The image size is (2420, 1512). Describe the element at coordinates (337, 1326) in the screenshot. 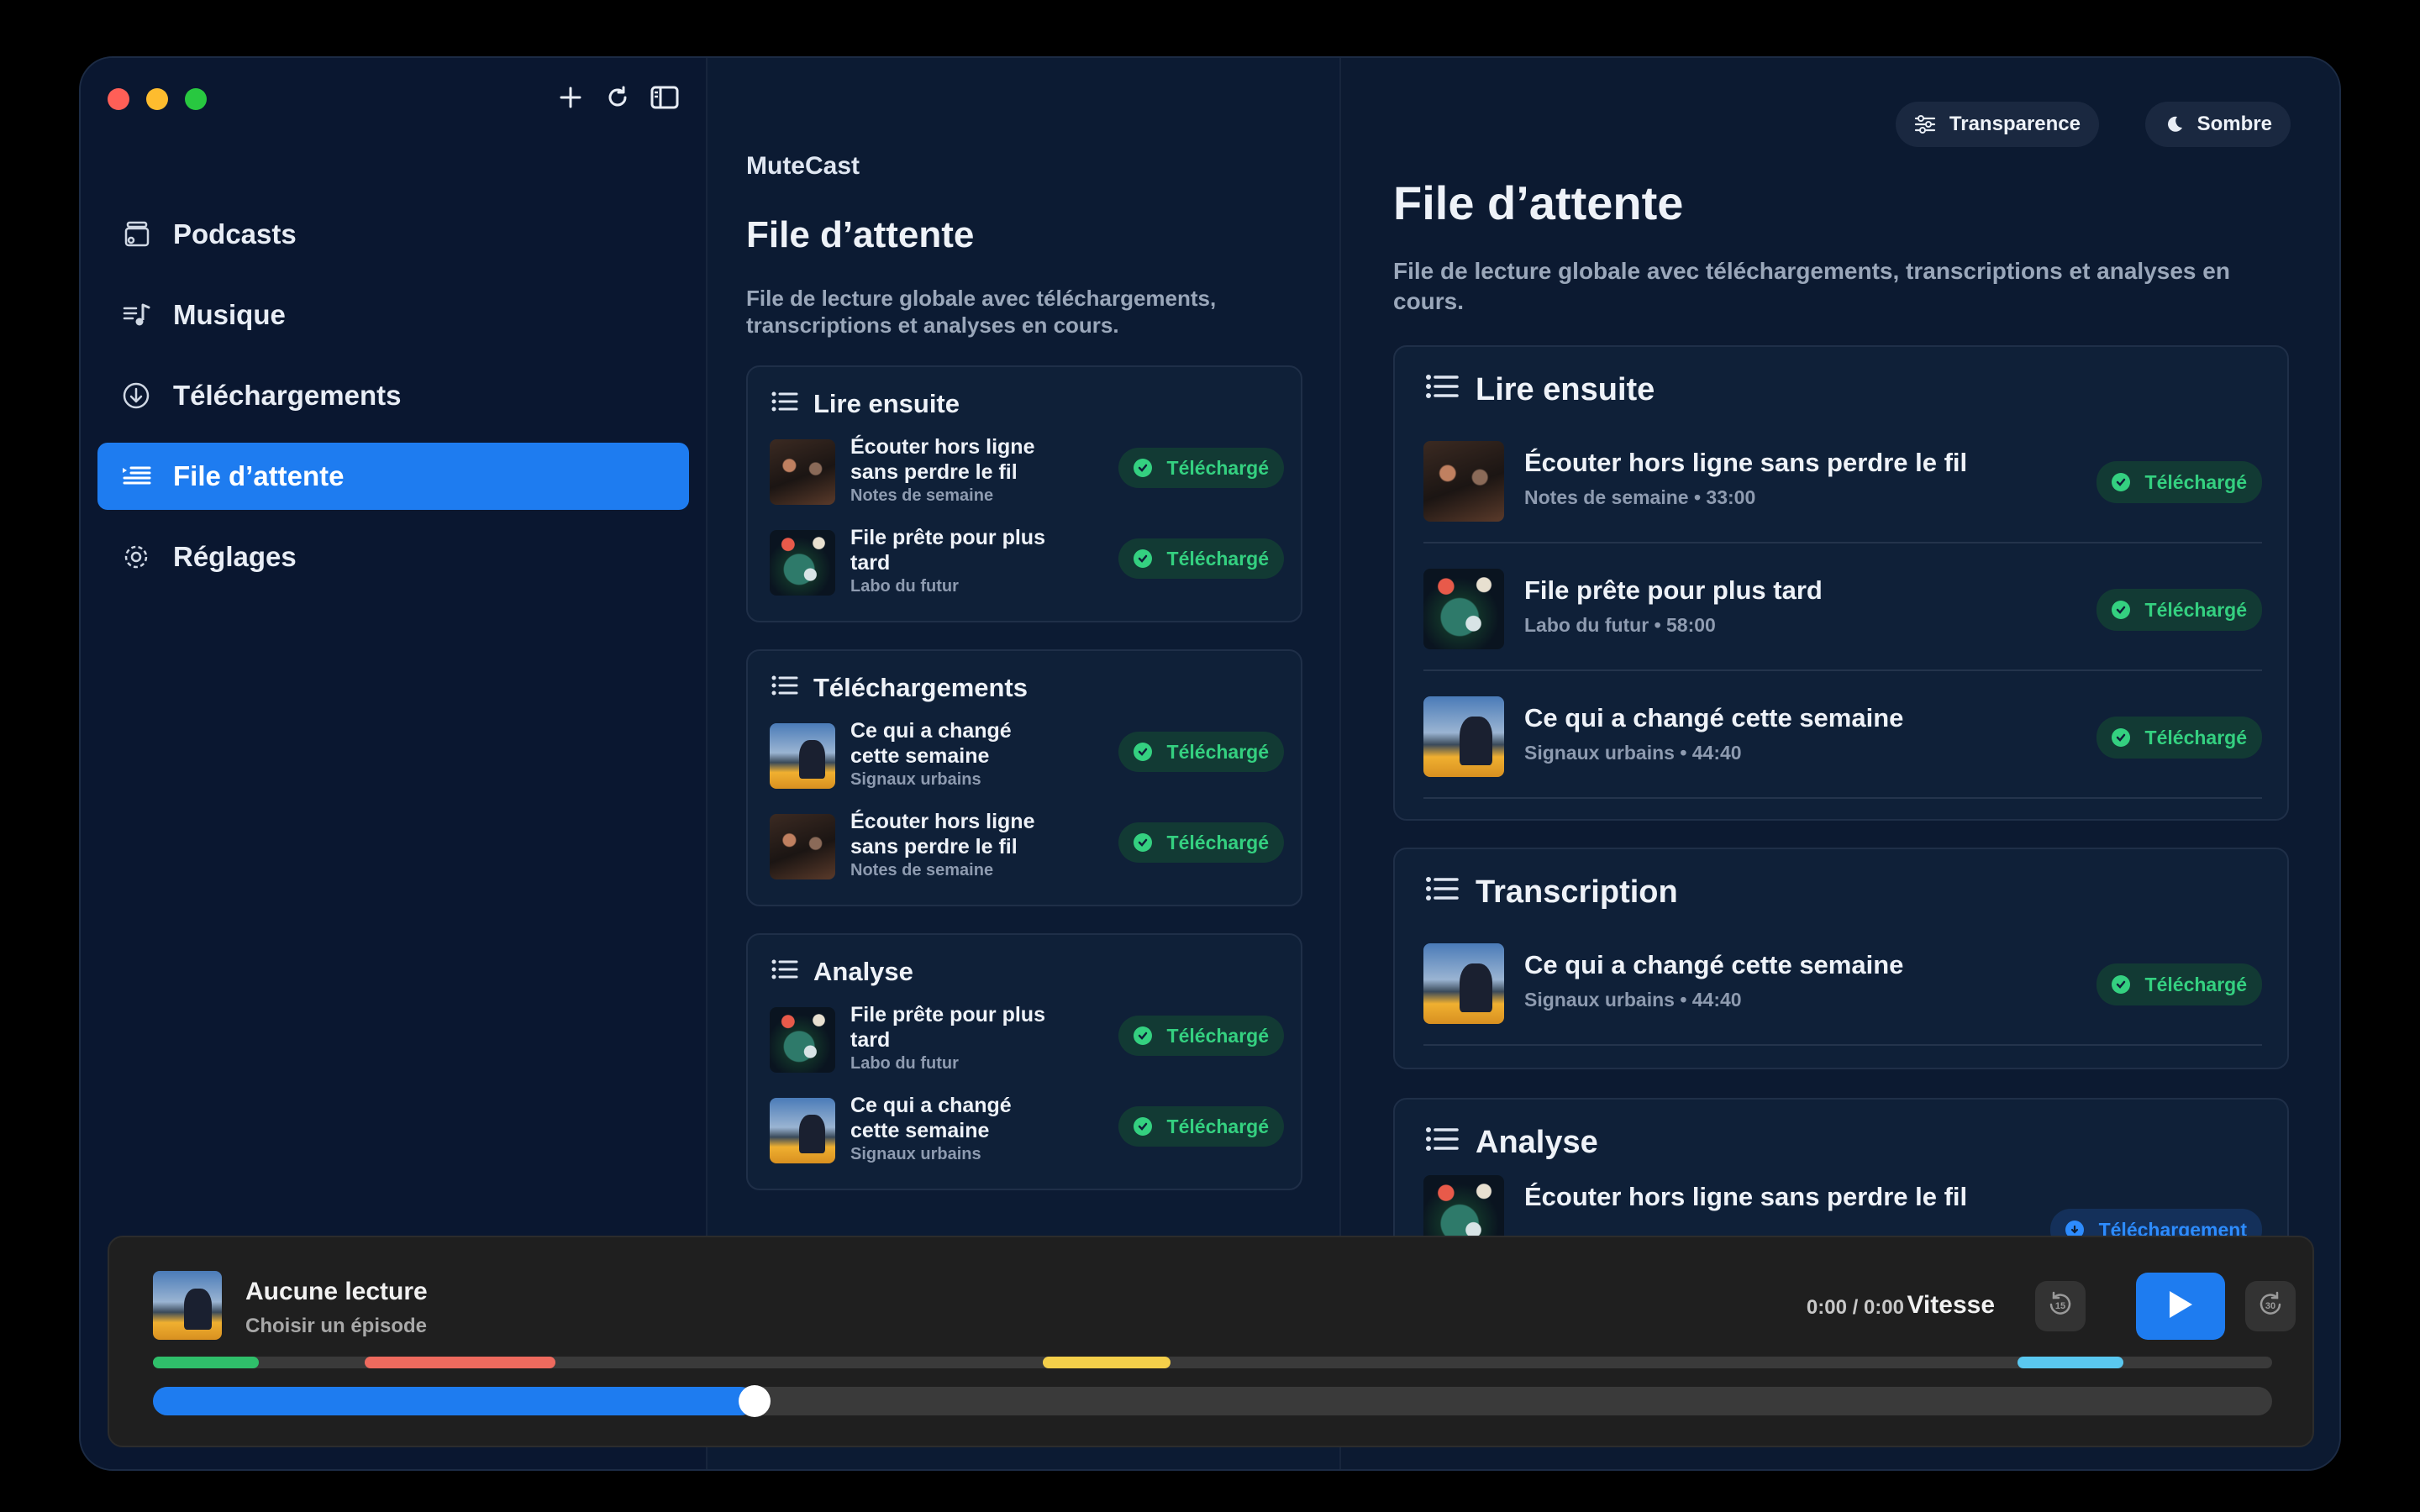

I see `now-playing-subtitle: Choisir un épisode` at that location.